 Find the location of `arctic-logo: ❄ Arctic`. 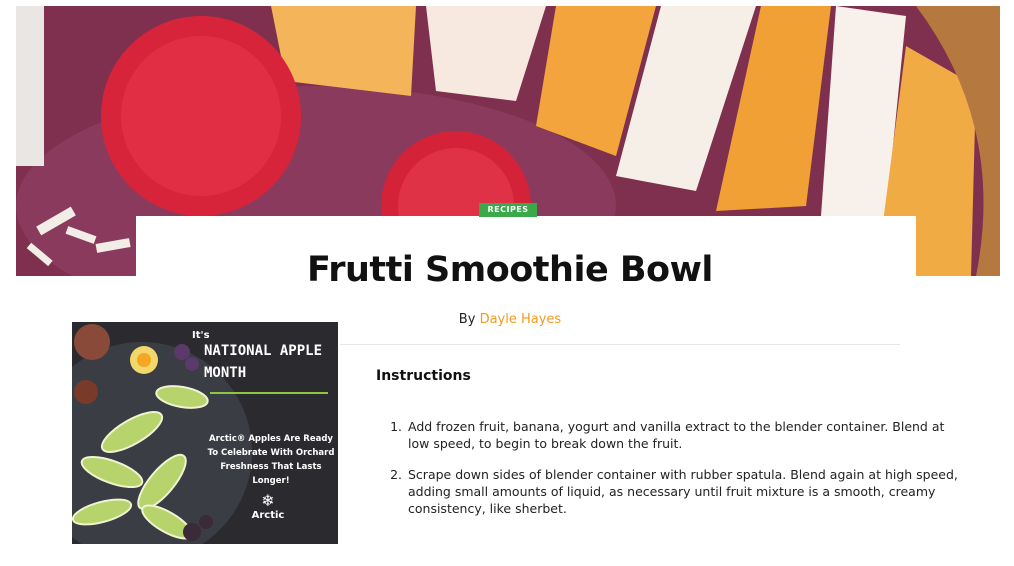

arctic-logo: ❄ Arctic is located at coordinates (268, 515).